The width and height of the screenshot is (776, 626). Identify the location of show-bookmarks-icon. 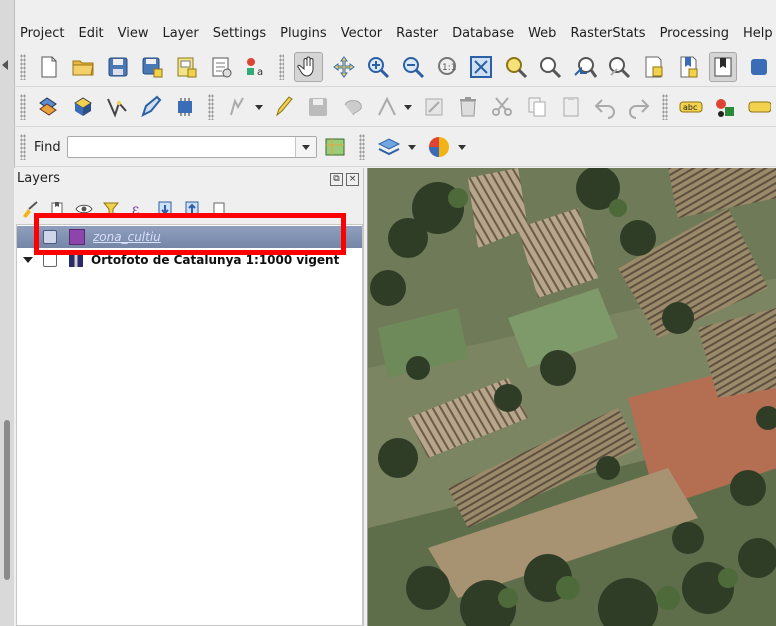
(688, 67).